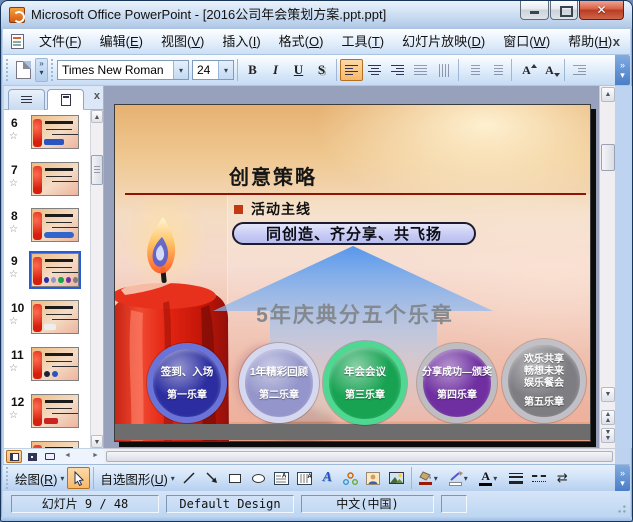 The height and width of the screenshot is (522, 633). What do you see at coordinates (133, 478) in the screenshot?
I see `autoshapes-button: 自选图形(U)` at bounding box center [133, 478].